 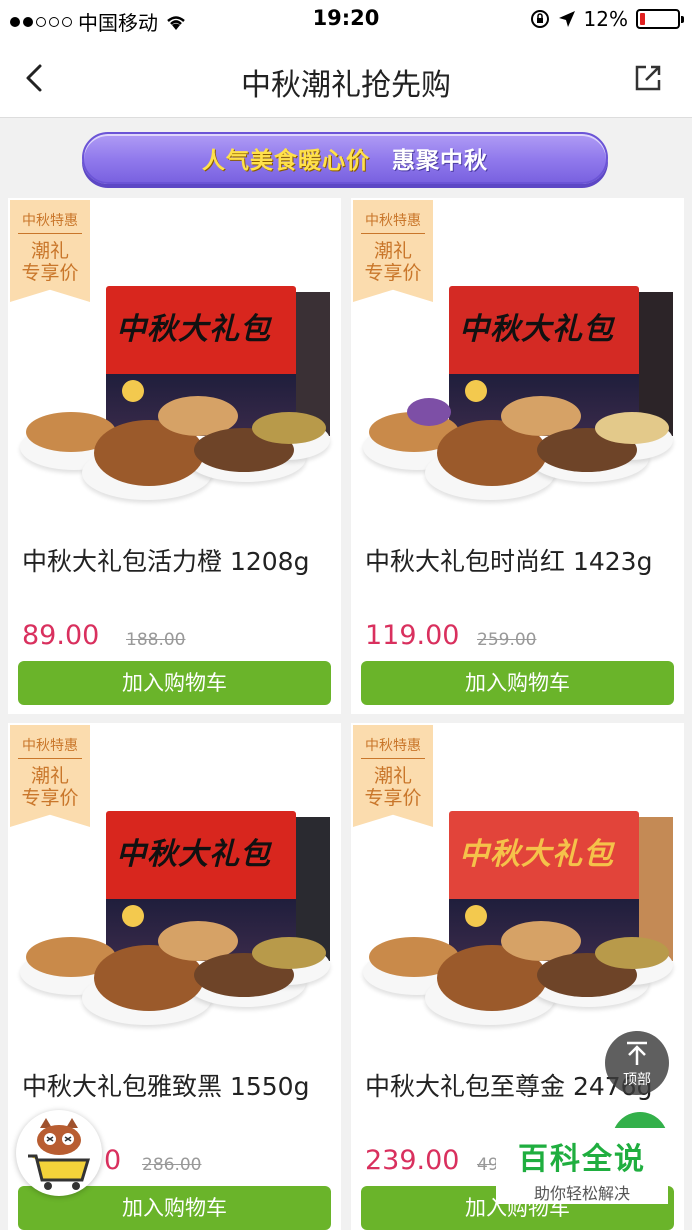 What do you see at coordinates (346, 85) in the screenshot?
I see `page-title: 中秋潮礼抢先购` at bounding box center [346, 85].